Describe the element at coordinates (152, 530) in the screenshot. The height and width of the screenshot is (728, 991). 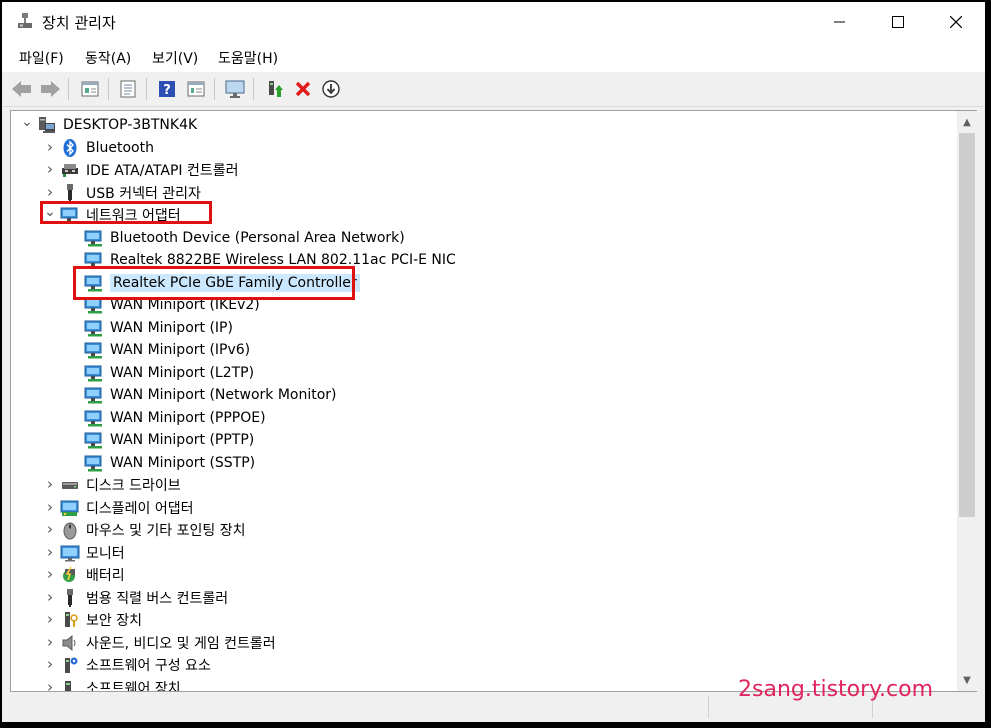
I see `tree-category: 마우스 및 기타 포인팅 장치` at that location.